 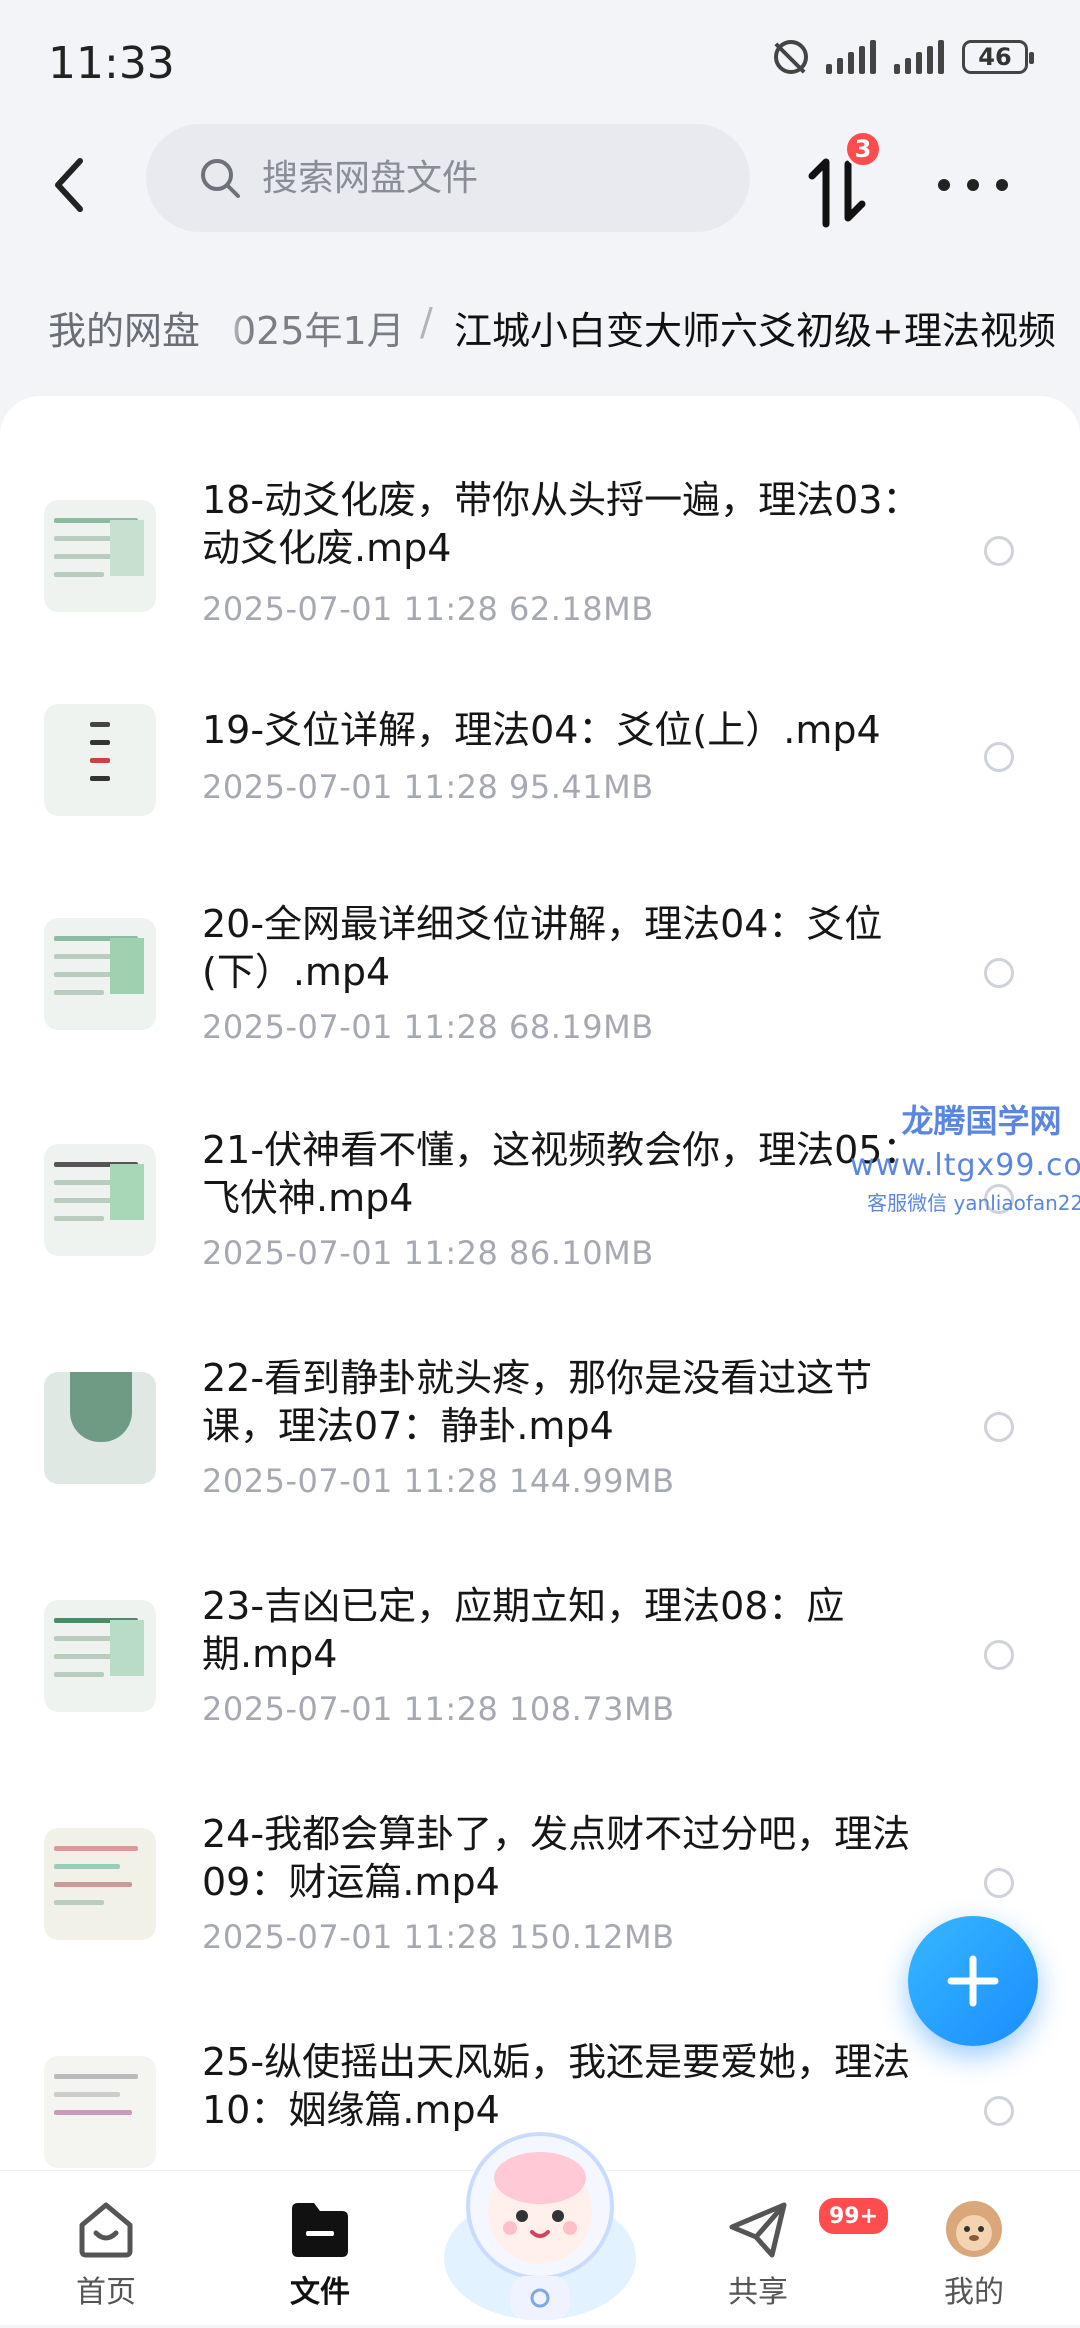 I want to click on add-button, so click(x=973, y=1981).